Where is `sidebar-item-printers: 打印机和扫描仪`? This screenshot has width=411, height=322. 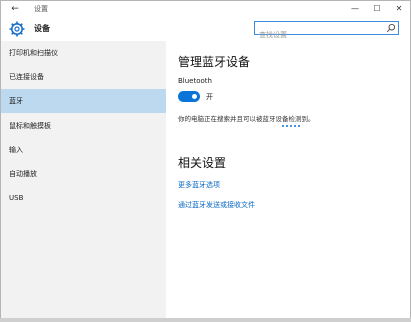 sidebar-item-printers: 打印机和扫描仪 is located at coordinates (83, 53).